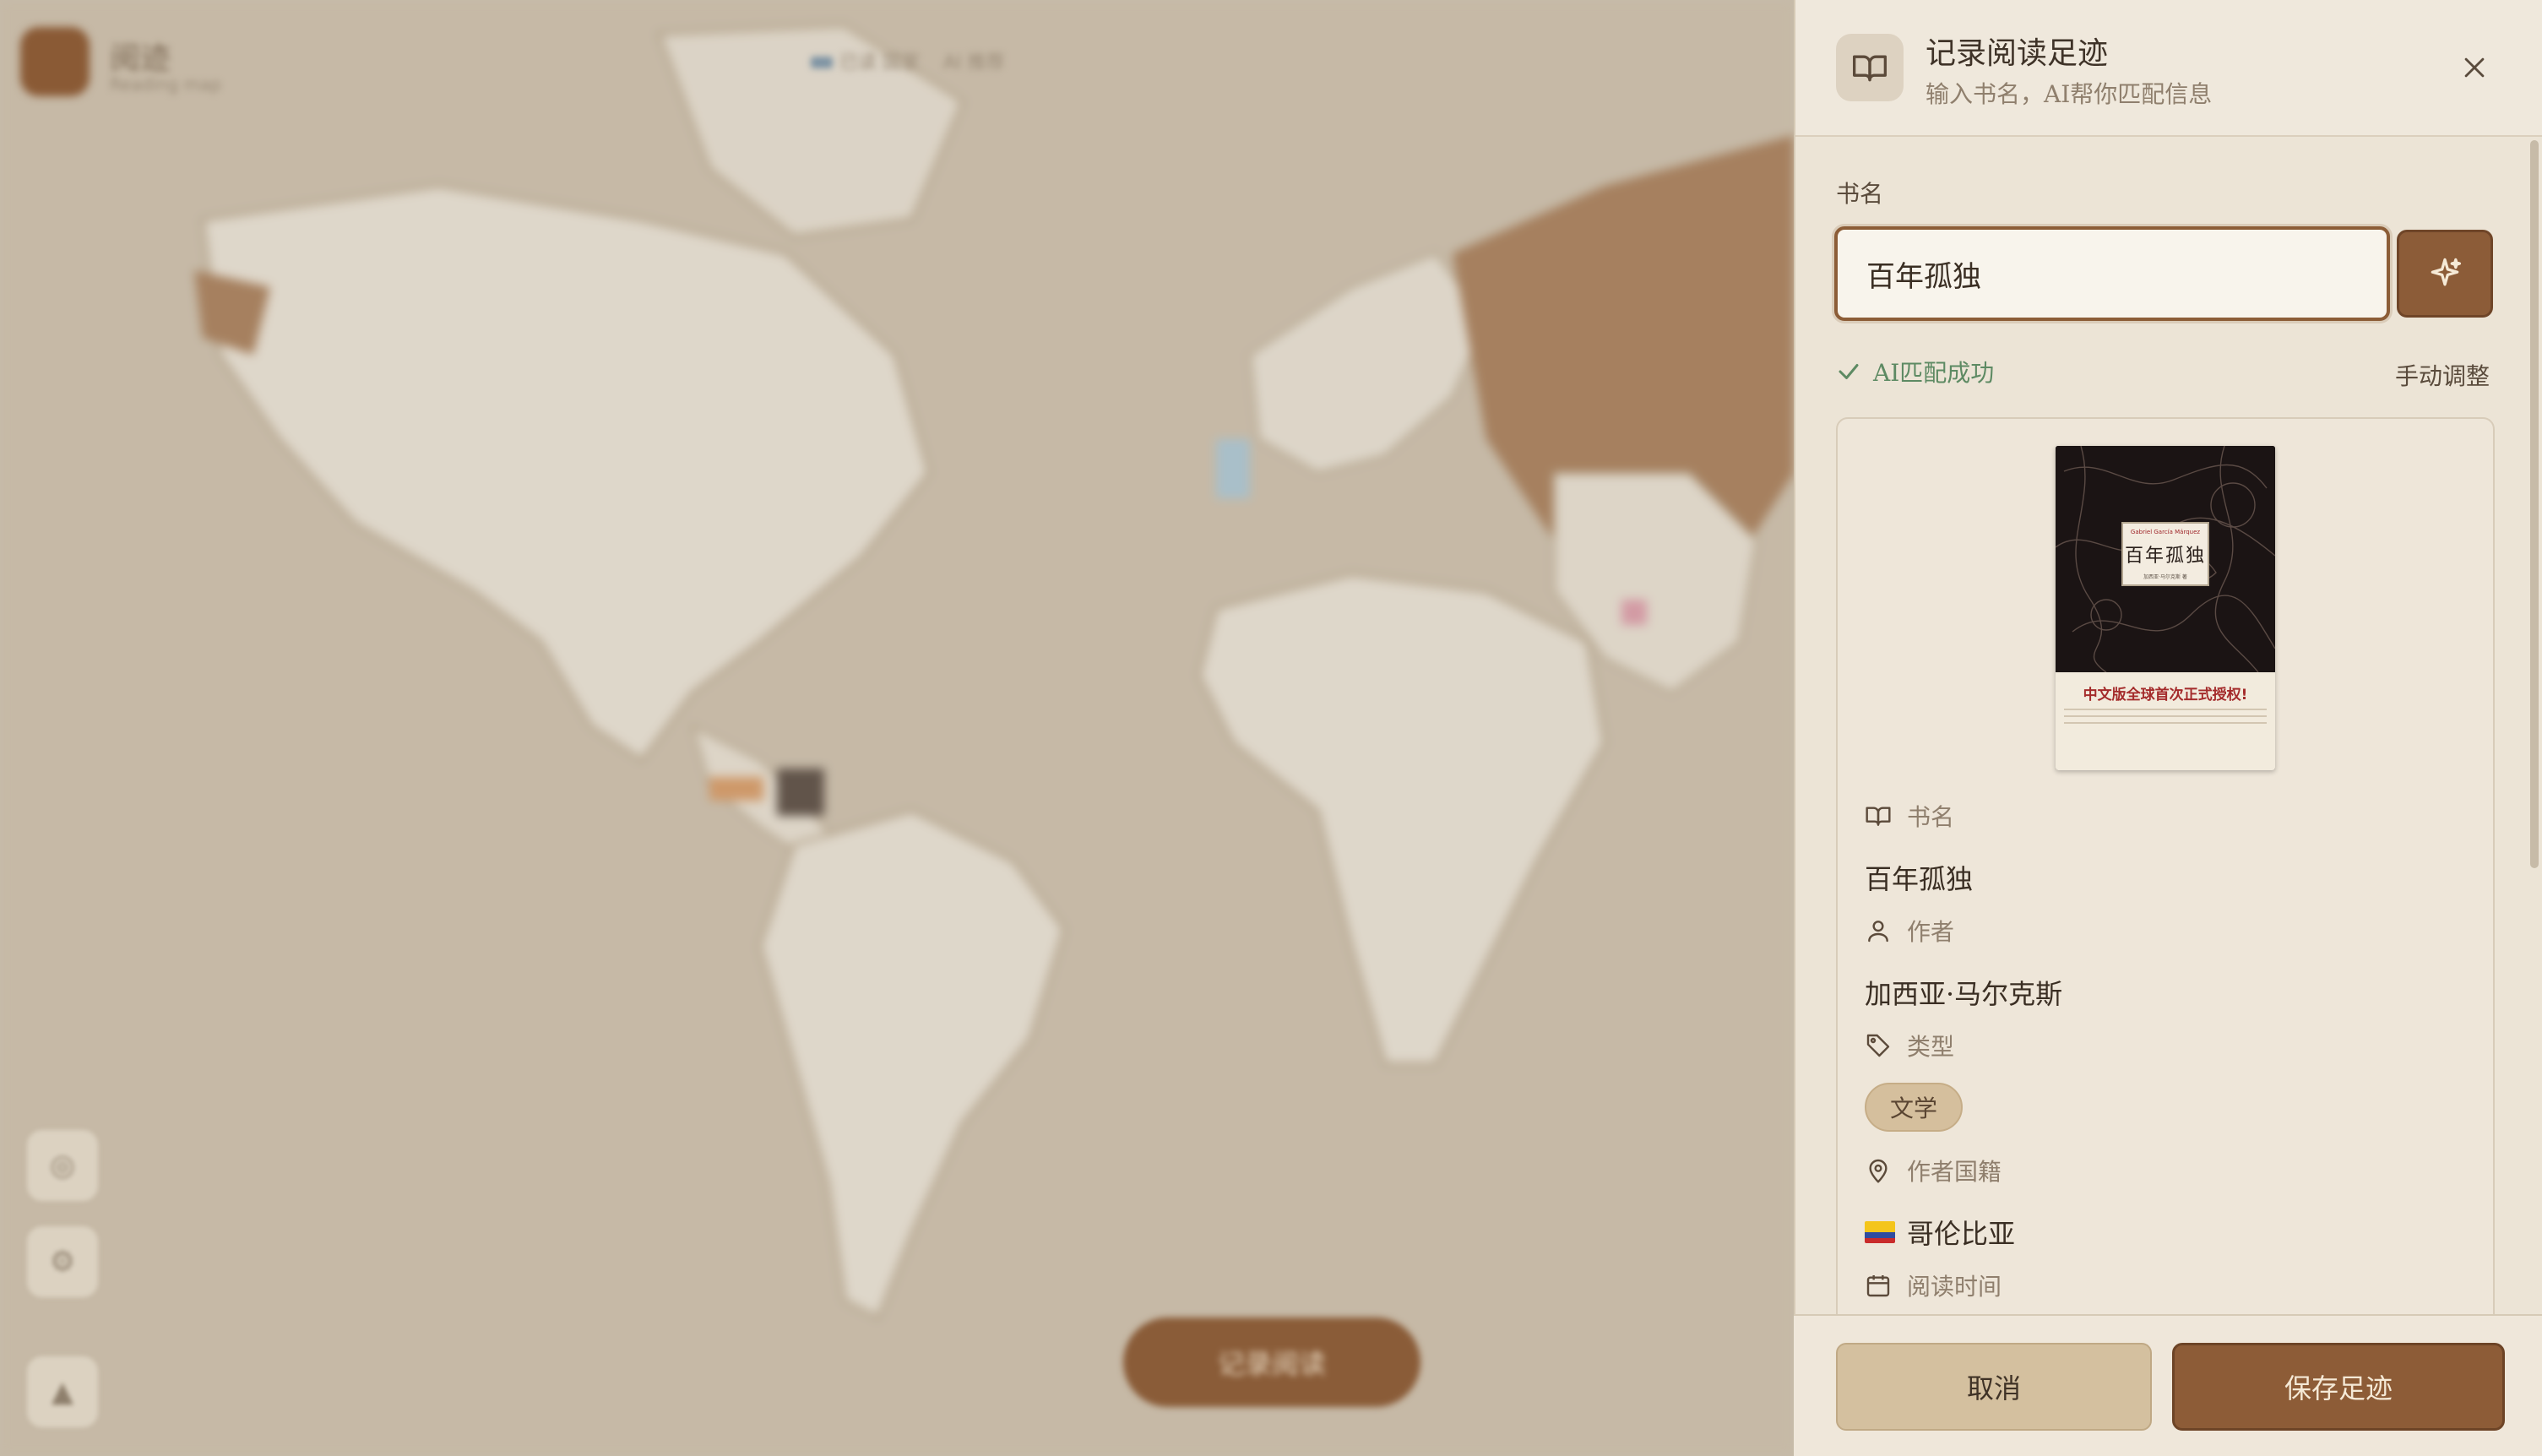  What do you see at coordinates (1931, 1047) in the screenshot?
I see `field-genre-label: 类型` at bounding box center [1931, 1047].